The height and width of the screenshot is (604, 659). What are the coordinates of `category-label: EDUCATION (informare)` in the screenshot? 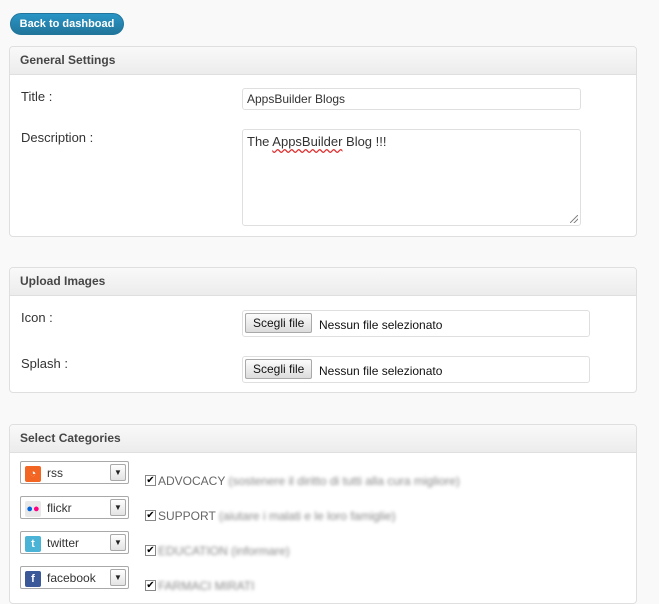 It's located at (224, 551).